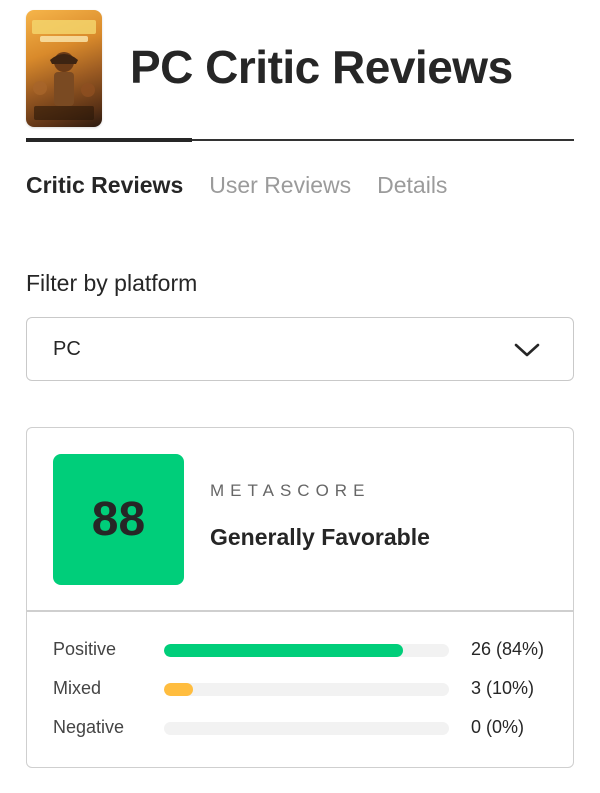  I want to click on page-header: PC Critic Reviews, so click(300, 69).